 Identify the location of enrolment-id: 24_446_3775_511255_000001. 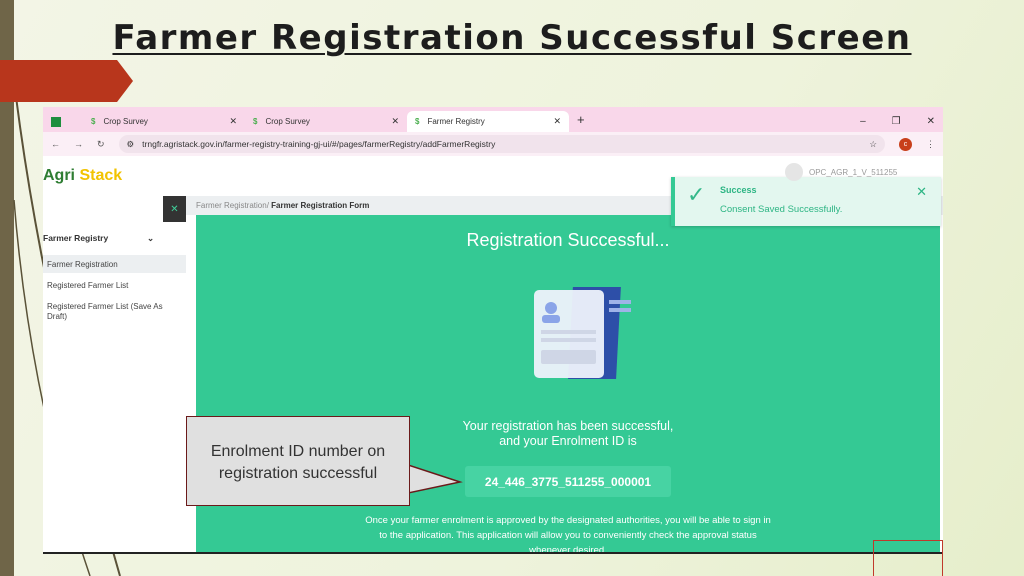
(568, 481).